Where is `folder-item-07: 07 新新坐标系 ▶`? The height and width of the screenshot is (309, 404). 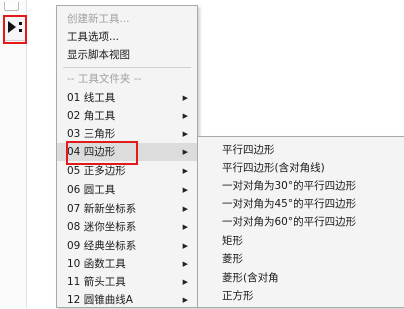 folder-item-07: 07 新新坐标系 ▶ is located at coordinates (127, 209).